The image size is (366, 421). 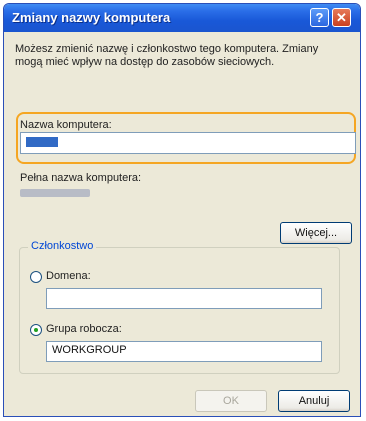 I want to click on close-button: ✕, so click(x=341, y=17).